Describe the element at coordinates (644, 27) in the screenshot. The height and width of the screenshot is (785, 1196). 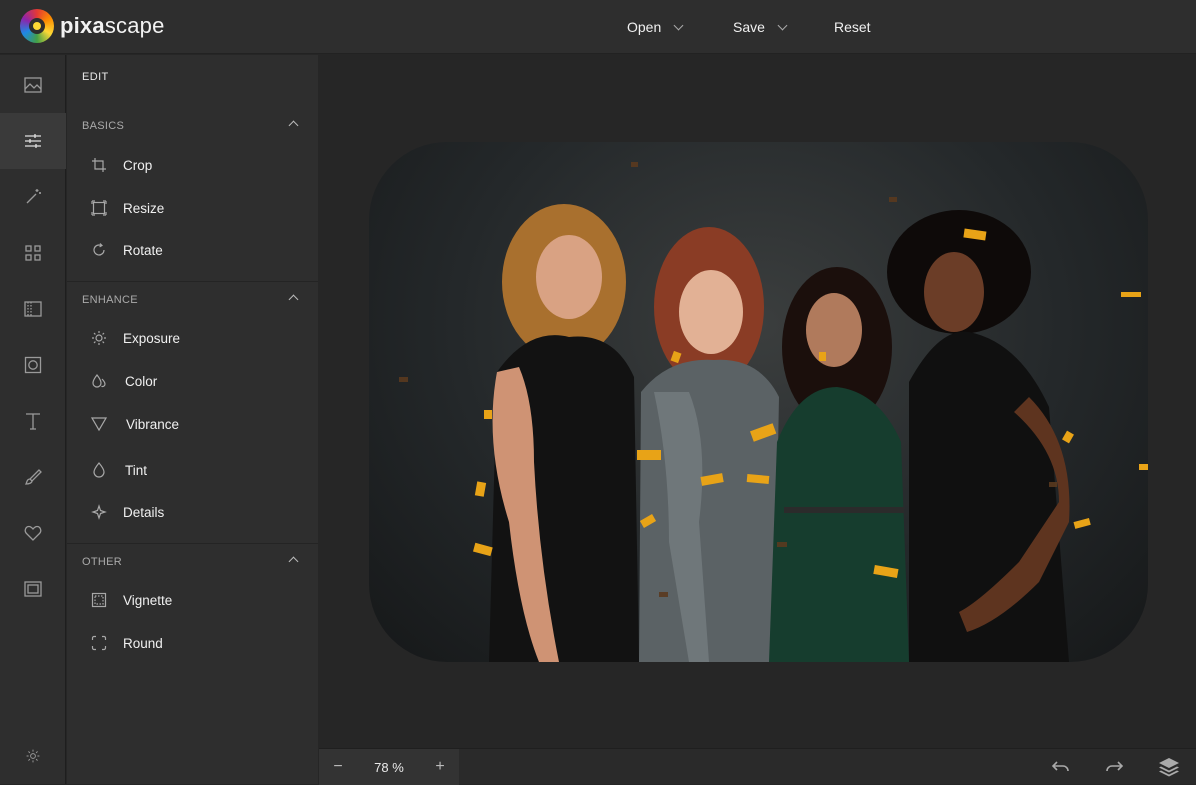
I see `open-menu-label: Open` at that location.